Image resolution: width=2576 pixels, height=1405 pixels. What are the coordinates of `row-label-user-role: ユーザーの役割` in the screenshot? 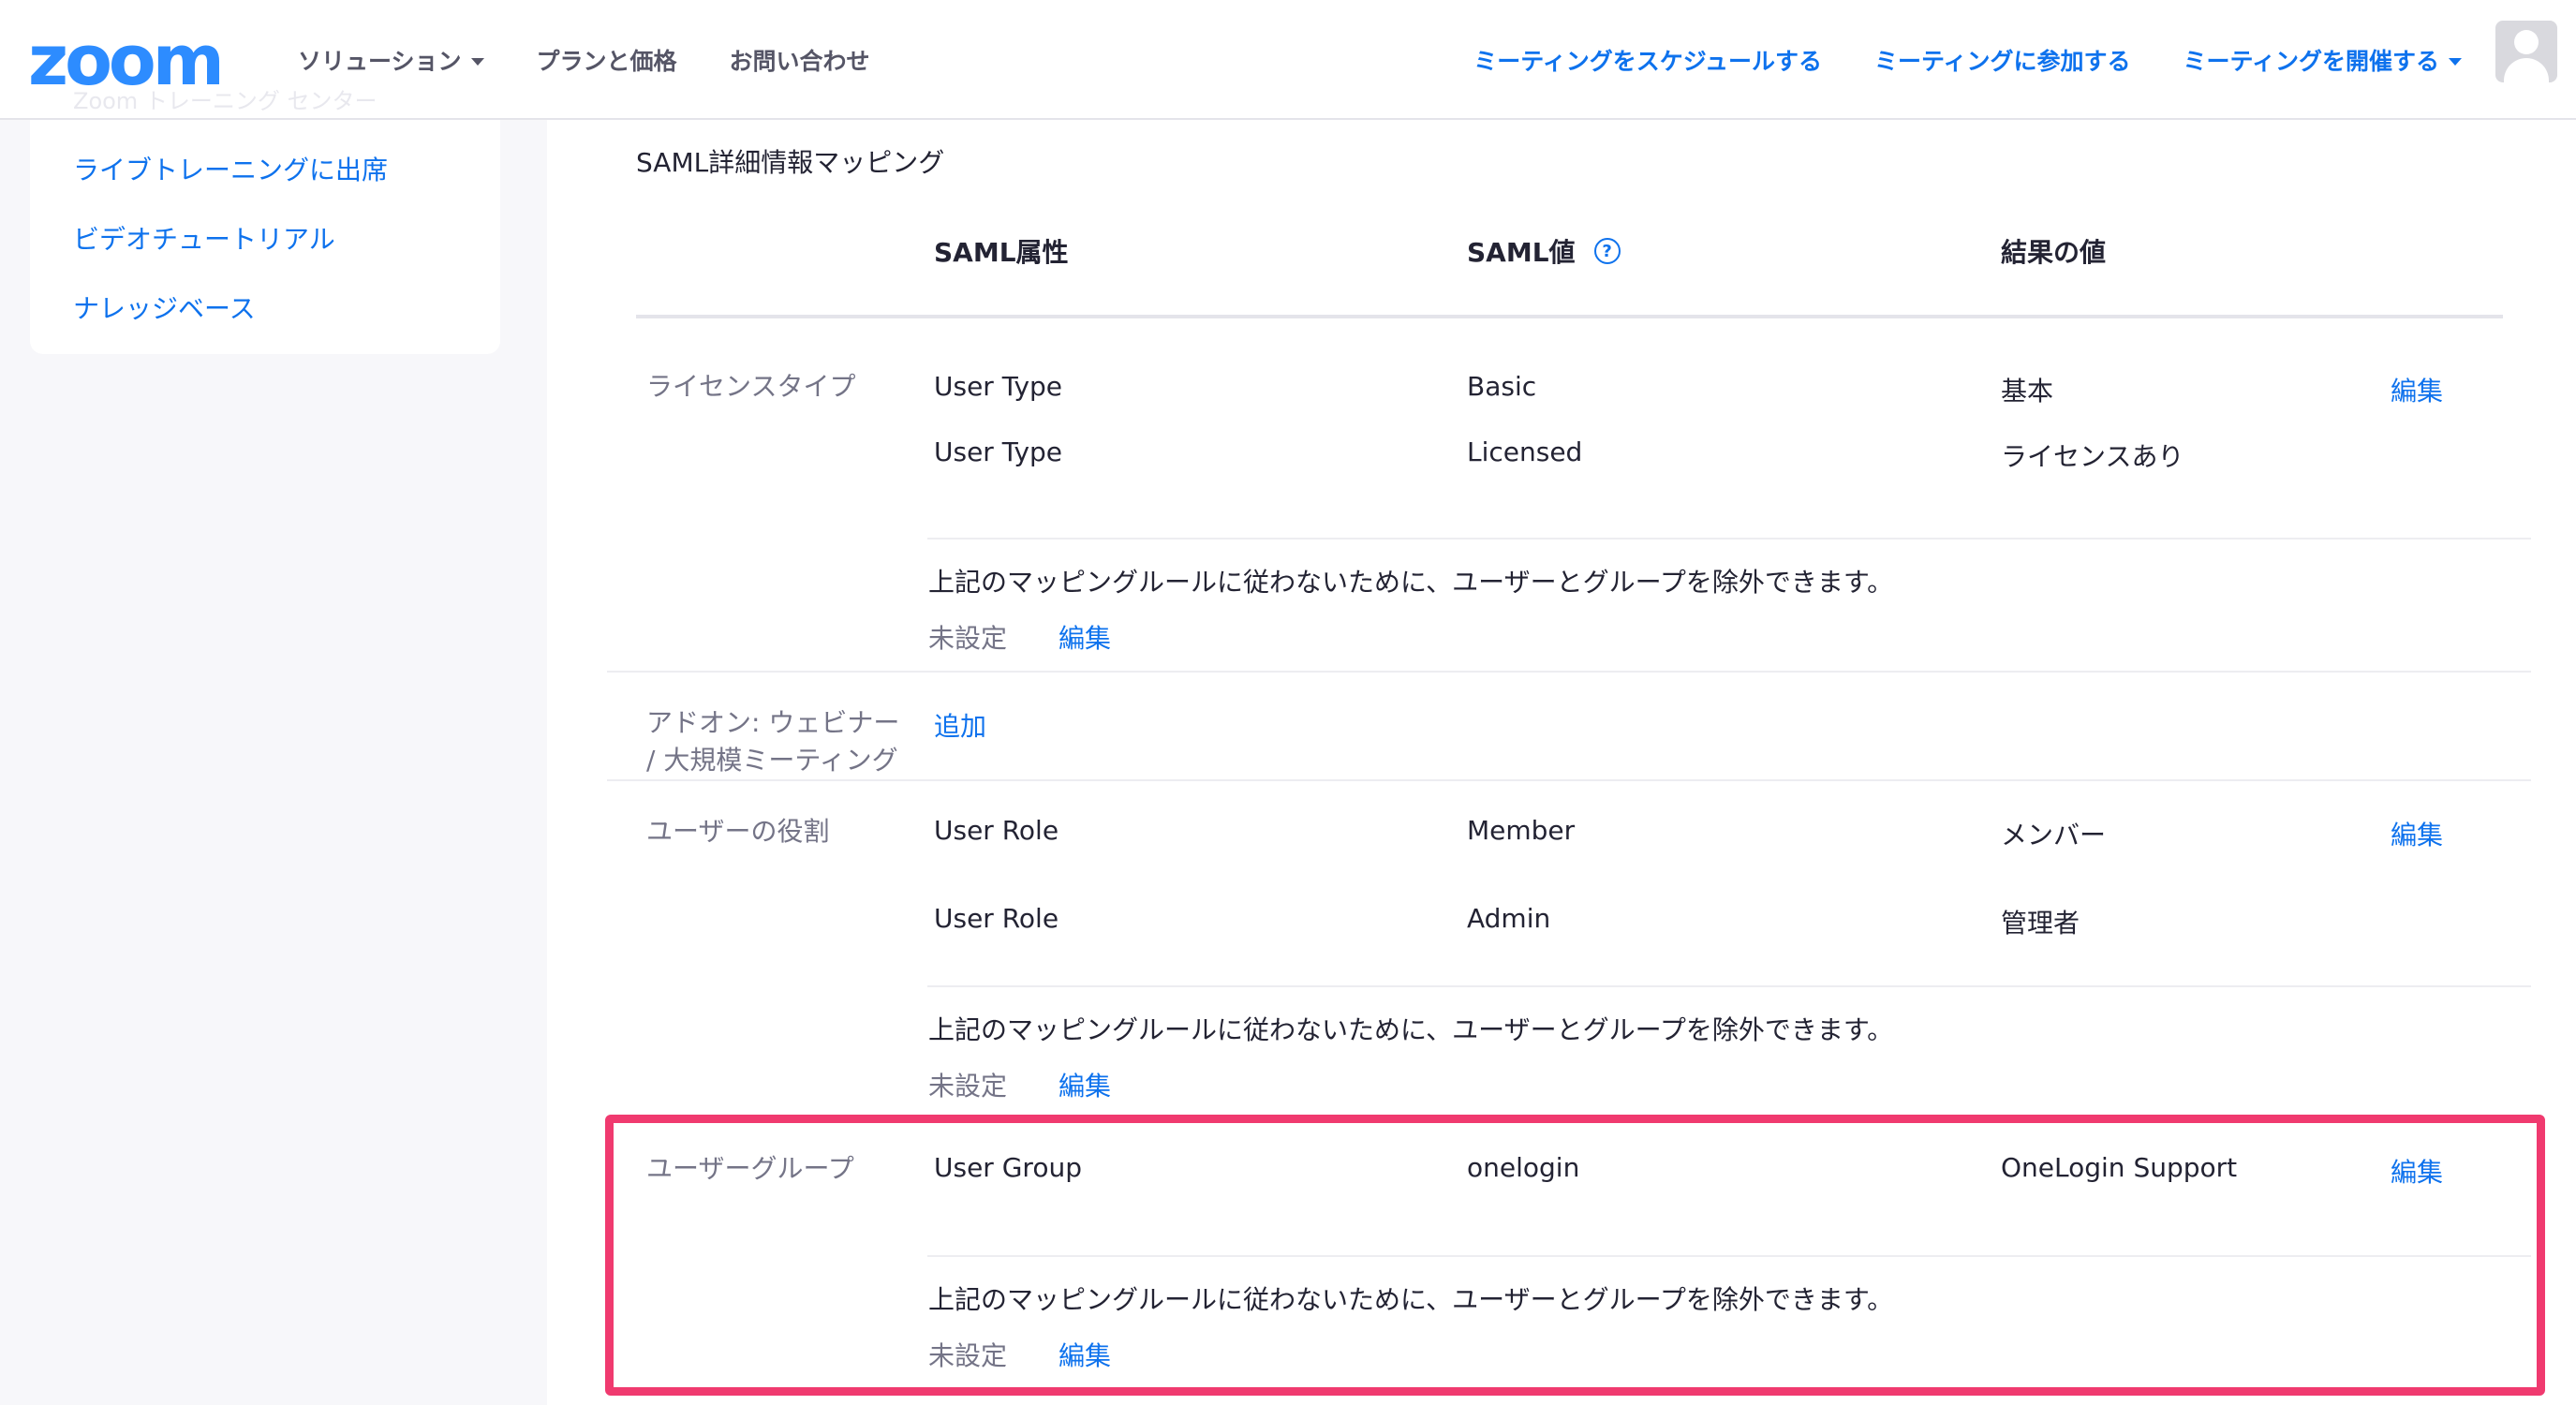 It's located at (738, 831).